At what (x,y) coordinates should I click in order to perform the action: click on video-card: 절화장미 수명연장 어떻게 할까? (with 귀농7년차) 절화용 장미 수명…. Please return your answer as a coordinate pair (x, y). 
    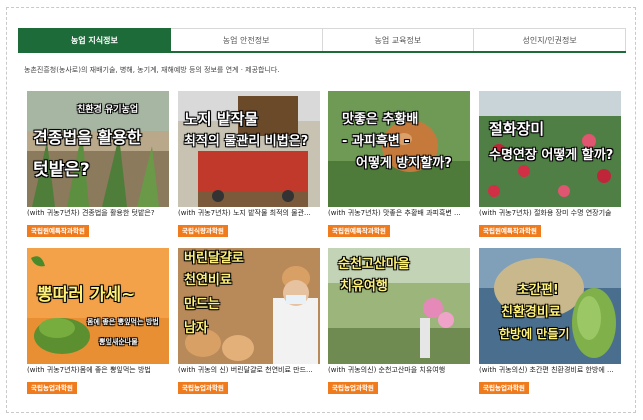
    Looking at the image, I should click on (550, 164).